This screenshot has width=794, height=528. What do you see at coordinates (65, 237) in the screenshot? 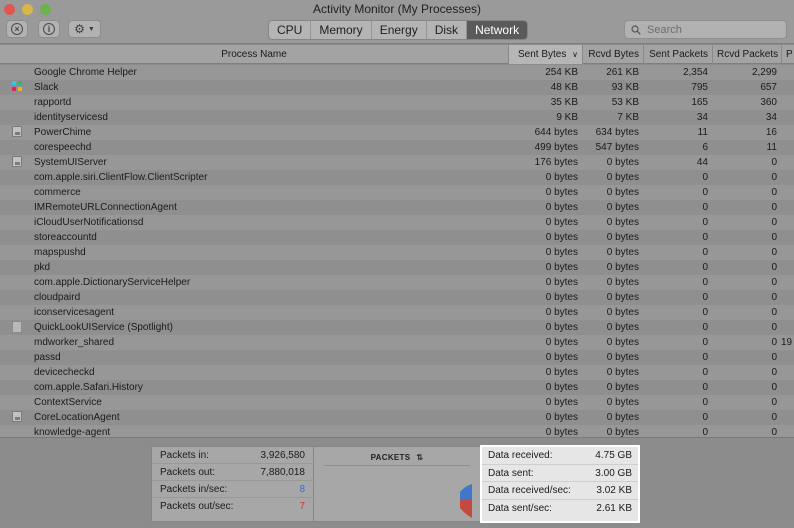
I see `process-name: storeaccountd` at bounding box center [65, 237].